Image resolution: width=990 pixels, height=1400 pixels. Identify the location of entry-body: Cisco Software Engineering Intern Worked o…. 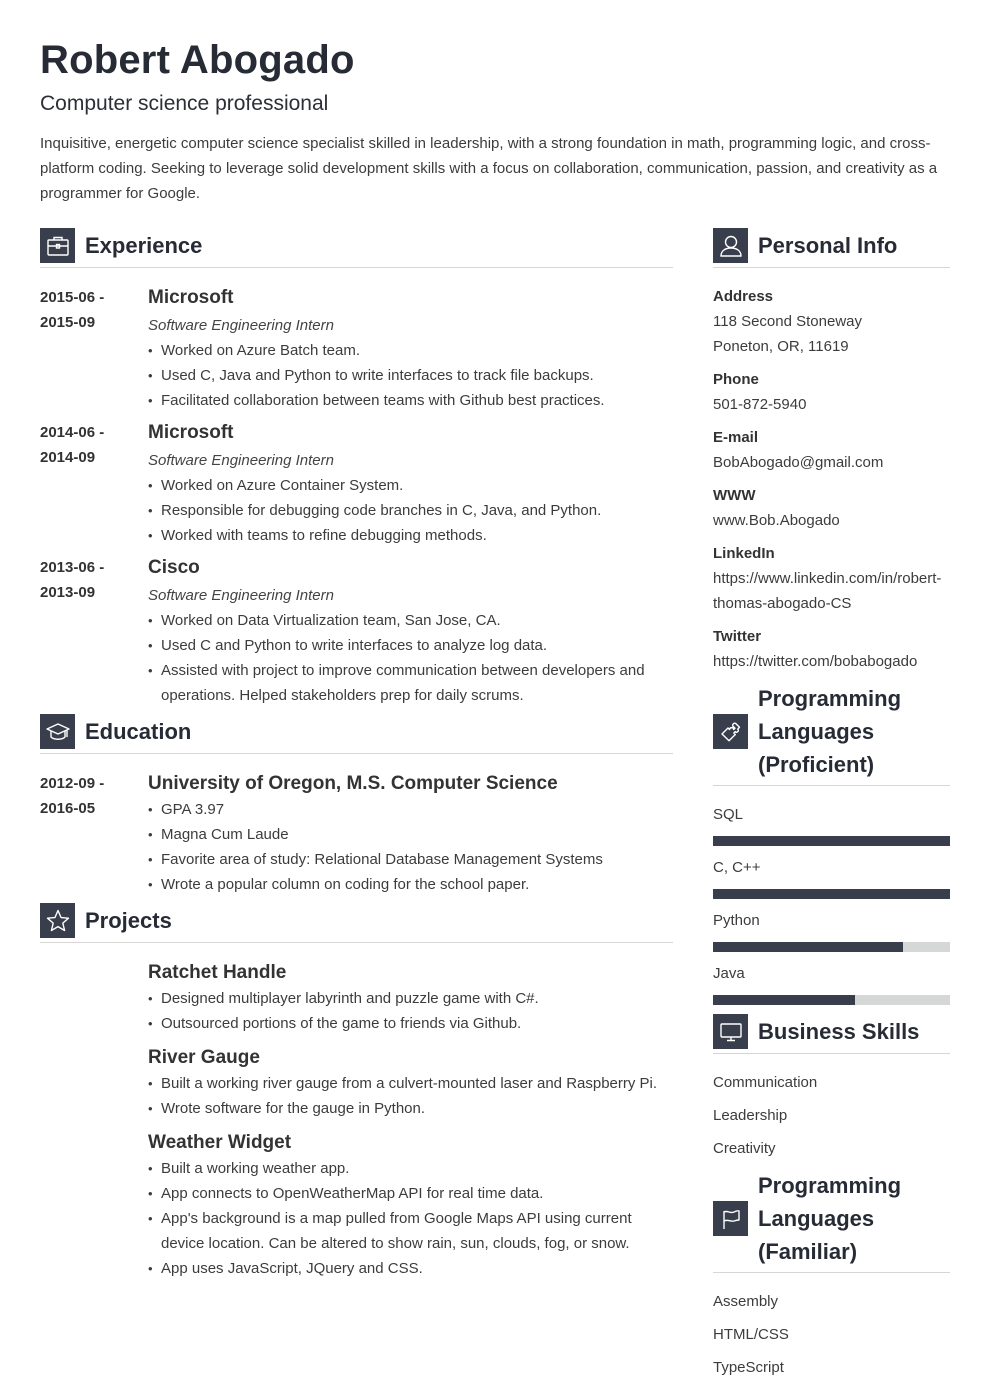
(410, 631).